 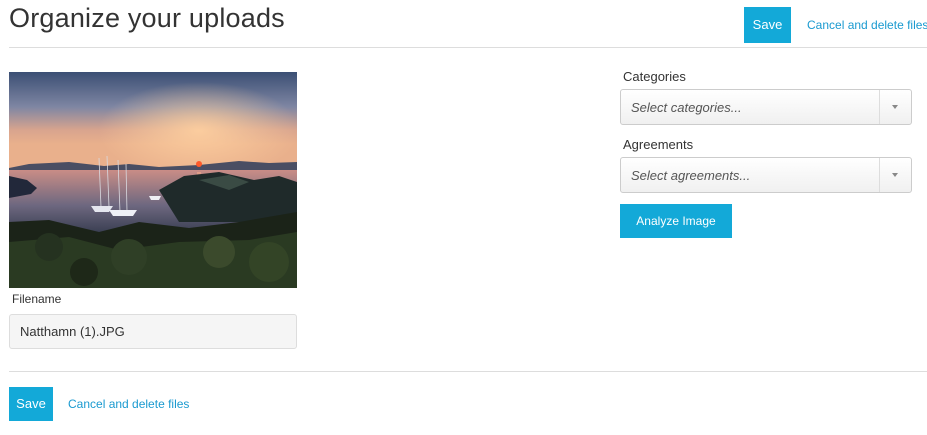 I want to click on cancel-delete-link-top: Cancel and delete files, so click(x=867, y=25).